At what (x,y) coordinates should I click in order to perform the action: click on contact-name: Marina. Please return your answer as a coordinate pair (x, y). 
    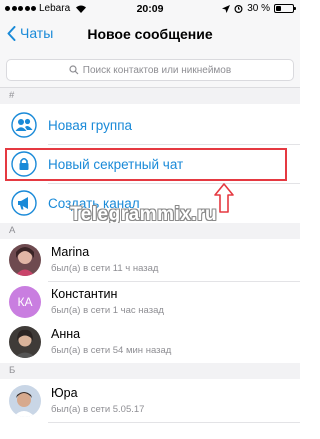
    Looking at the image, I should click on (70, 252).